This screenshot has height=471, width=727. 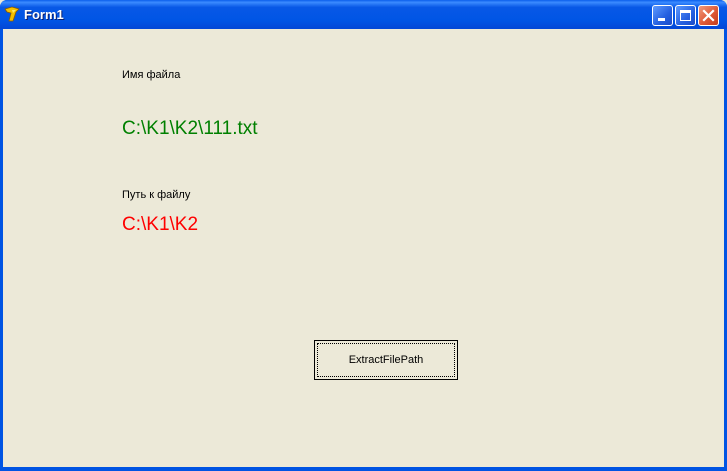 I want to click on minimize-icon, so click(x=661, y=19).